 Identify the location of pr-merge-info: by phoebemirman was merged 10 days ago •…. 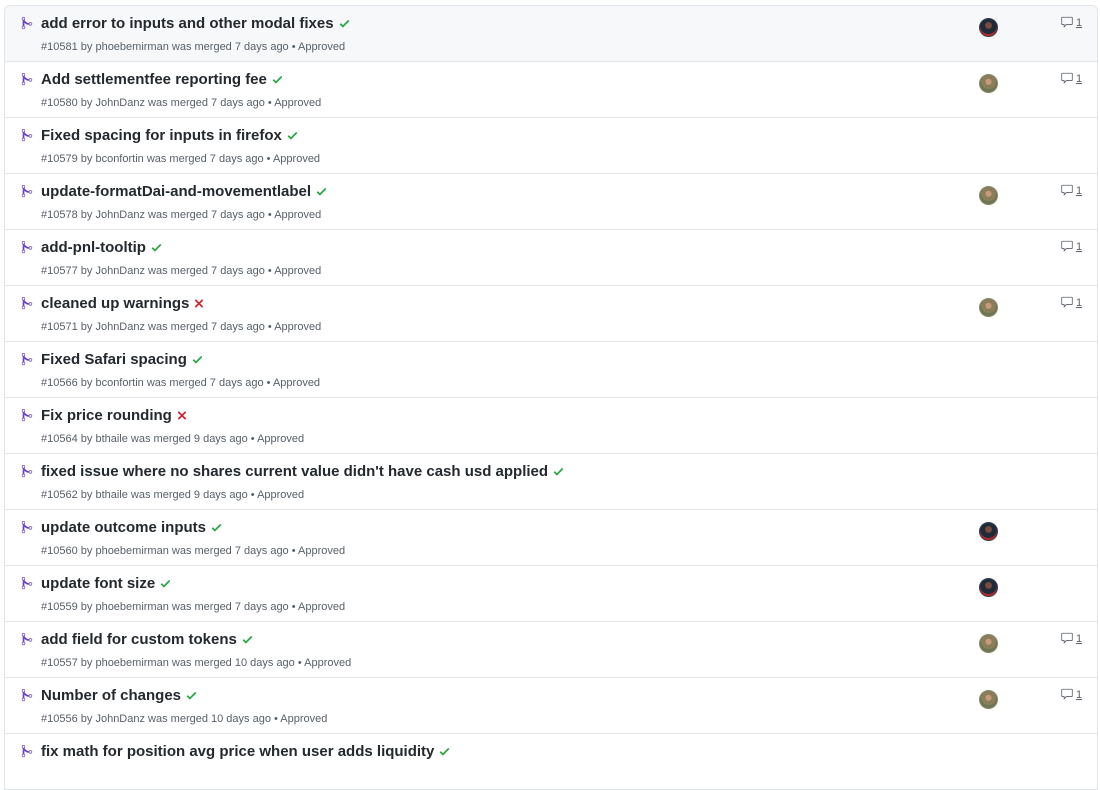
(216, 663).